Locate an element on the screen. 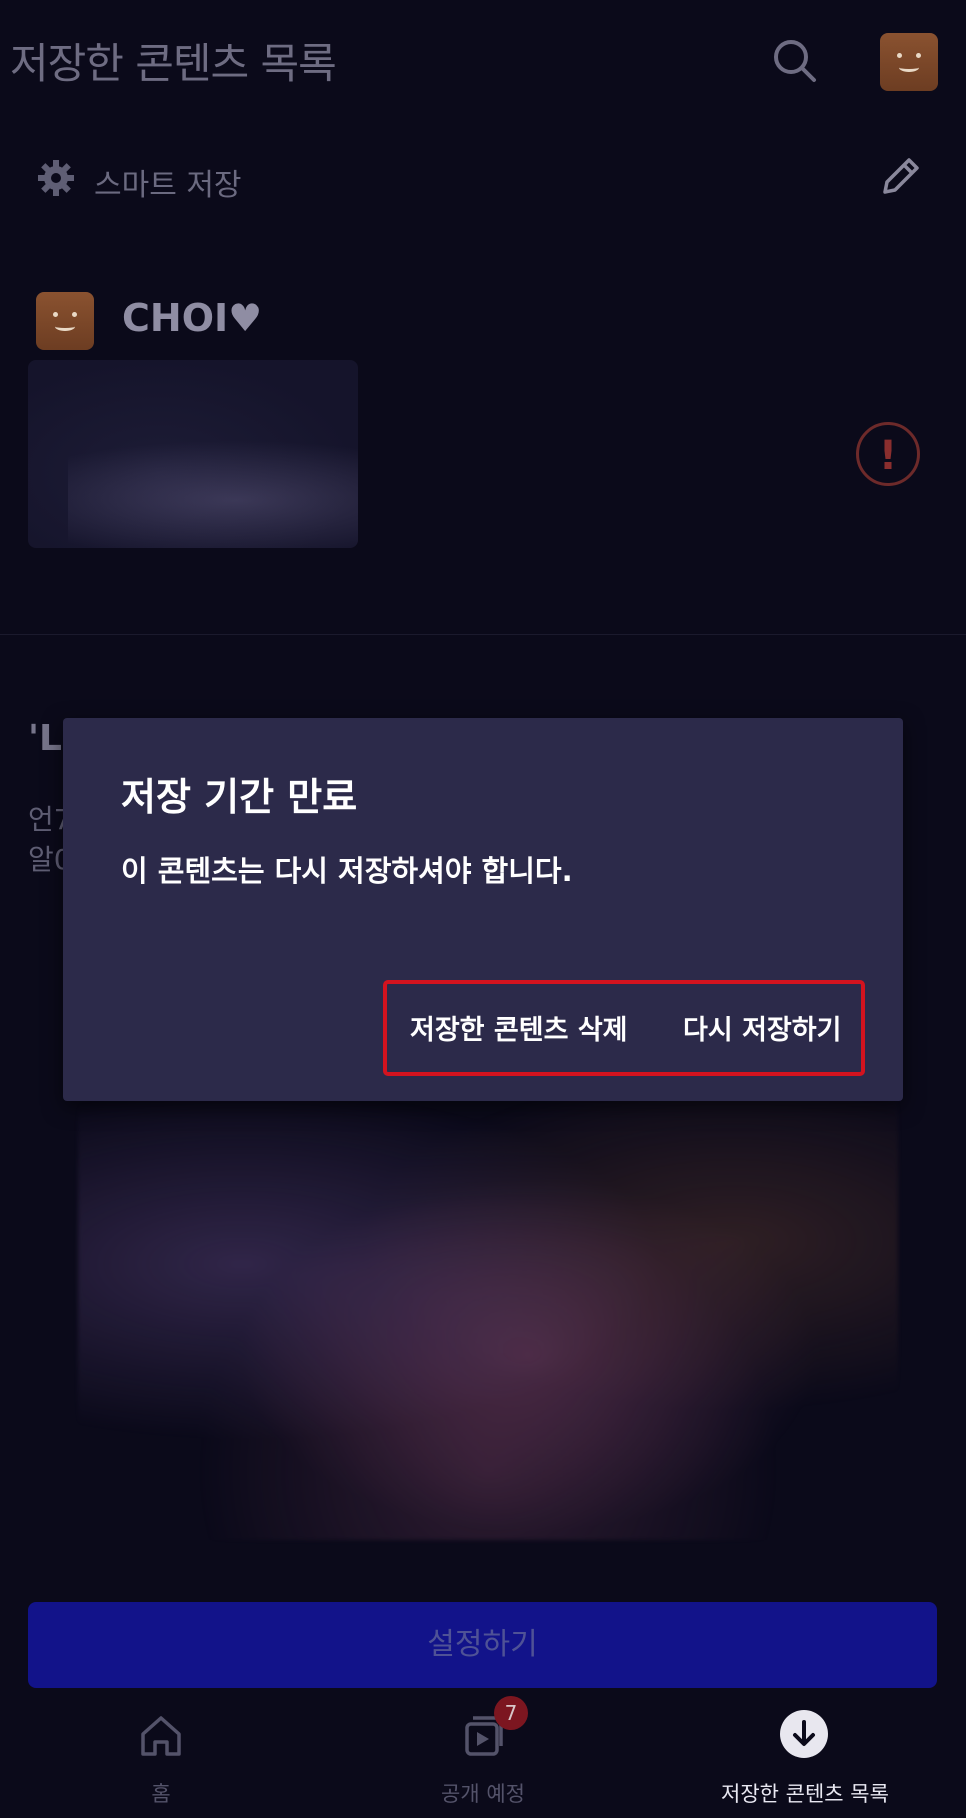 This screenshot has width=966, height=1818. search-icon is located at coordinates (795, 61).